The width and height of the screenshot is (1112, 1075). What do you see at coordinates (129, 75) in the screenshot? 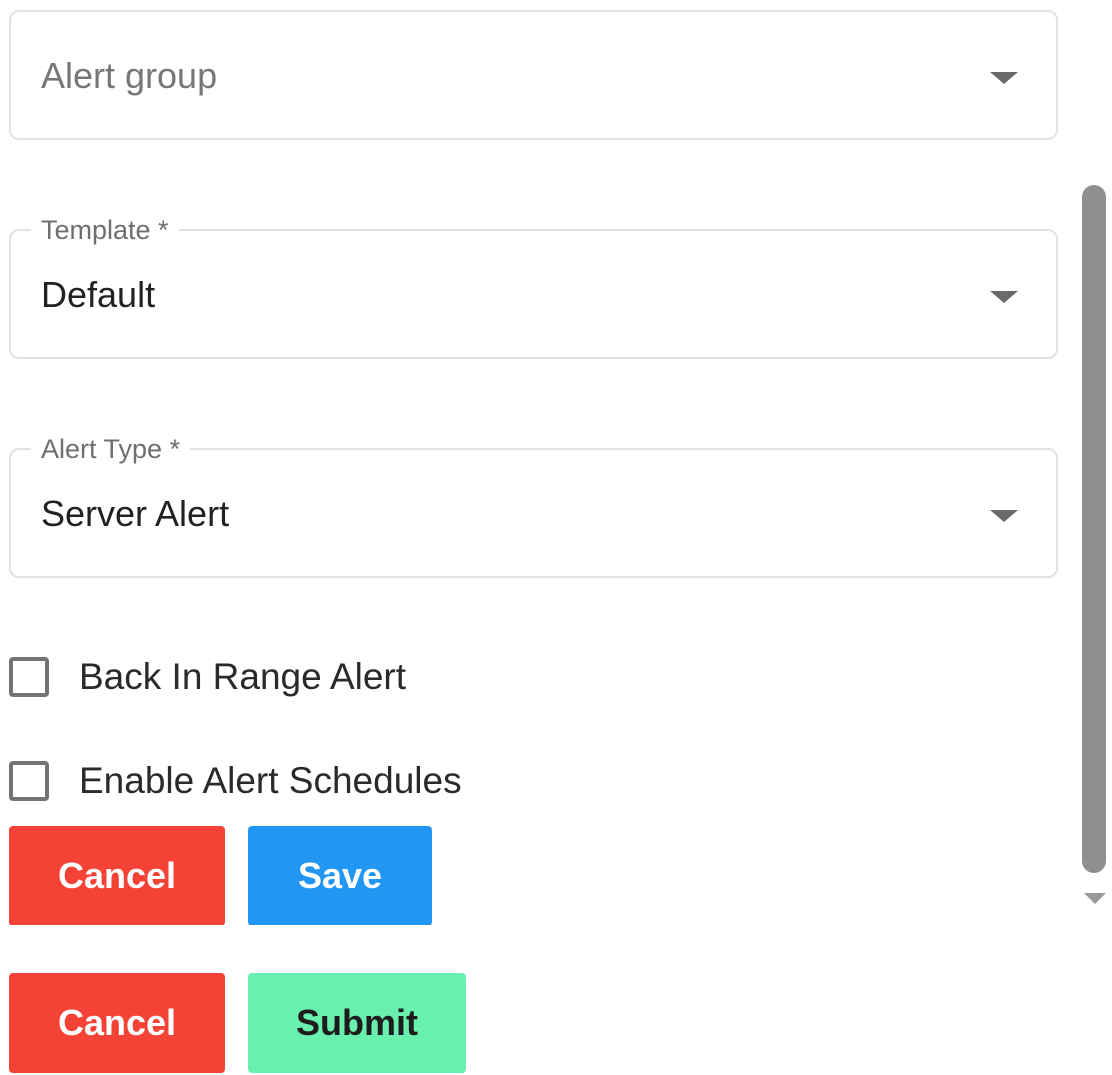
I see `alert-group-placeholder: Alert group` at bounding box center [129, 75].